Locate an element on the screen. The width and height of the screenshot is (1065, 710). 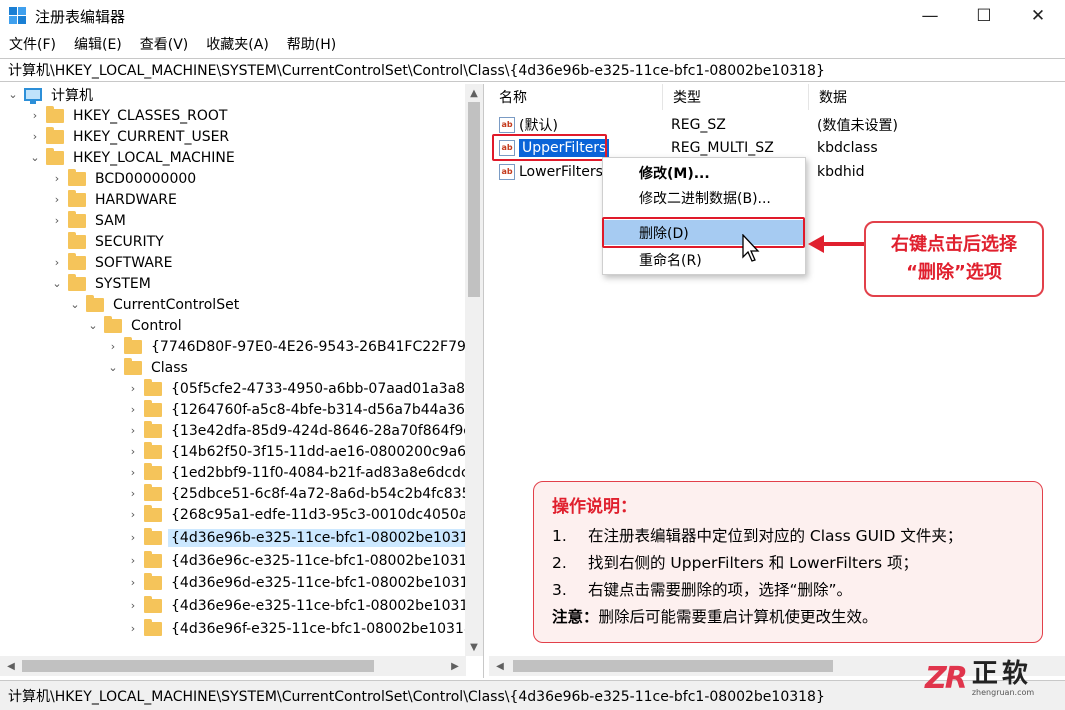
tree-item-bcd: › BCD00000000 is located at coordinates (124, 178).